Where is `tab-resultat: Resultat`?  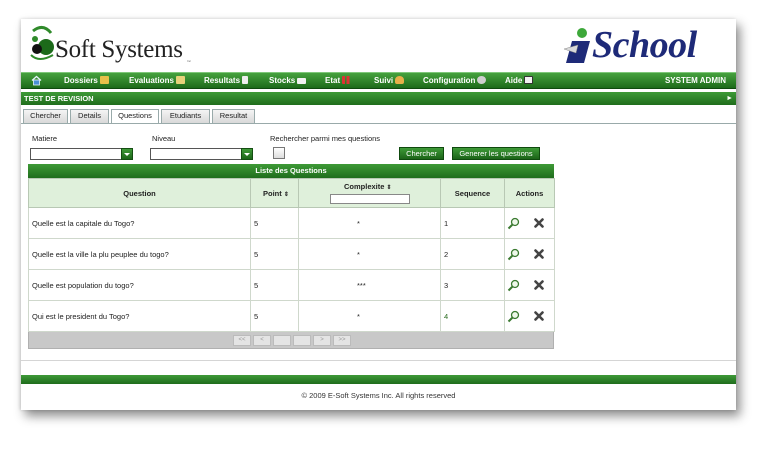
tab-resultat: Resultat is located at coordinates (233, 116).